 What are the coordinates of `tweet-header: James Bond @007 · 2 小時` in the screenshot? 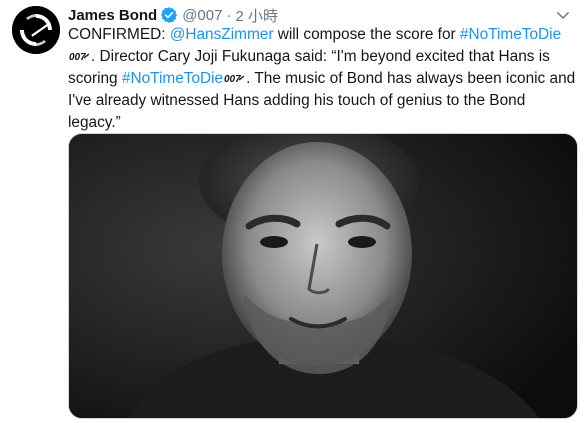 It's located at (173, 15).